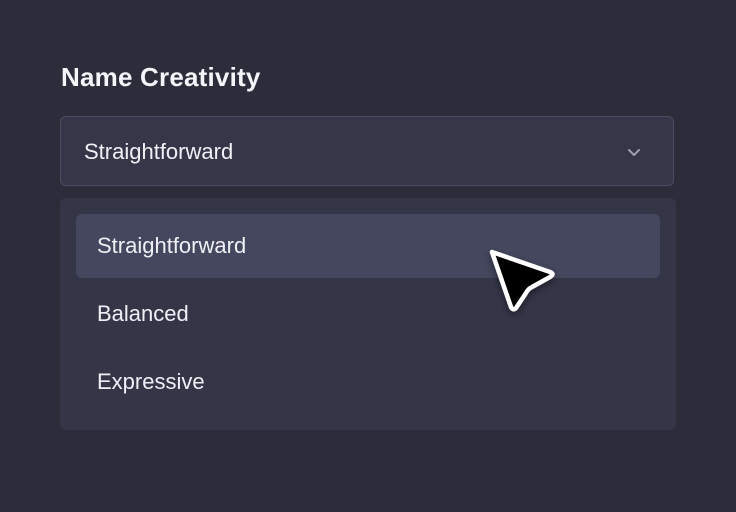  What do you see at coordinates (634, 152) in the screenshot?
I see `chevron-down-icon` at bounding box center [634, 152].